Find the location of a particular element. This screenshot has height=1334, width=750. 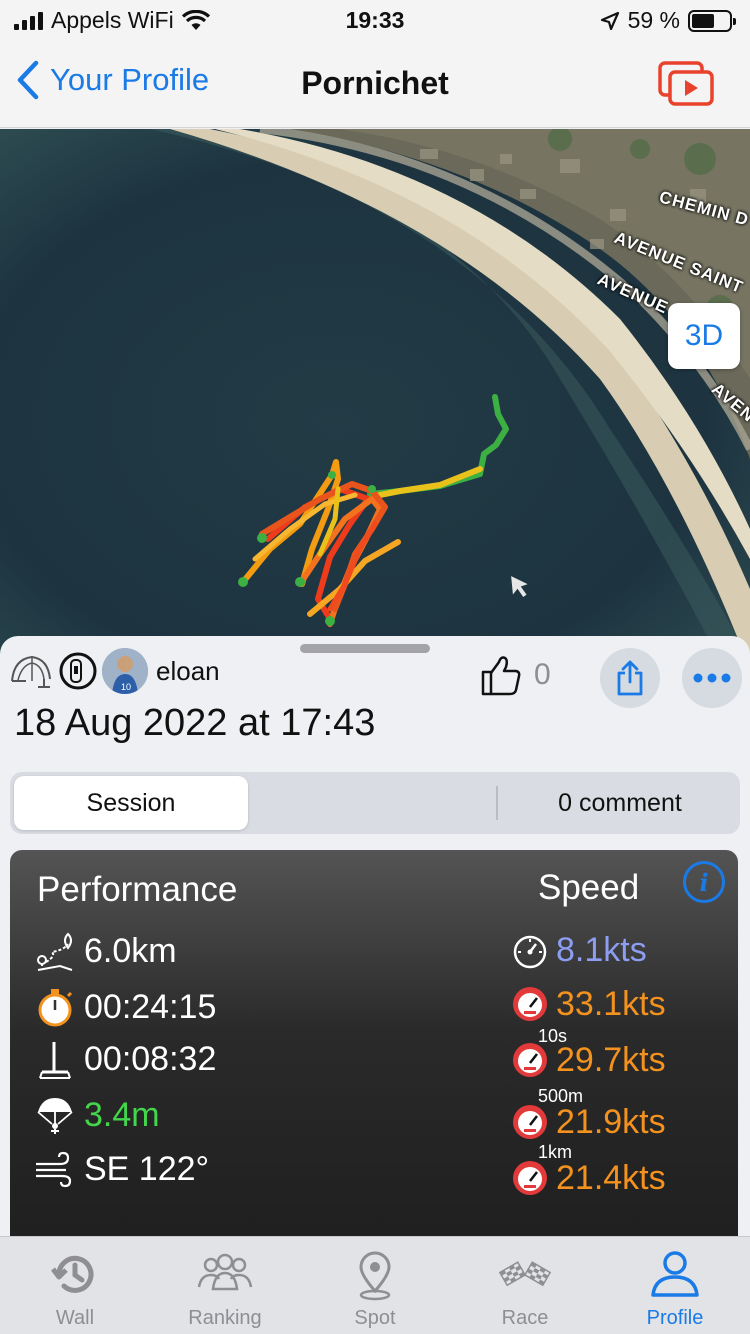

route-distance-icon is located at coordinates (55, 951).